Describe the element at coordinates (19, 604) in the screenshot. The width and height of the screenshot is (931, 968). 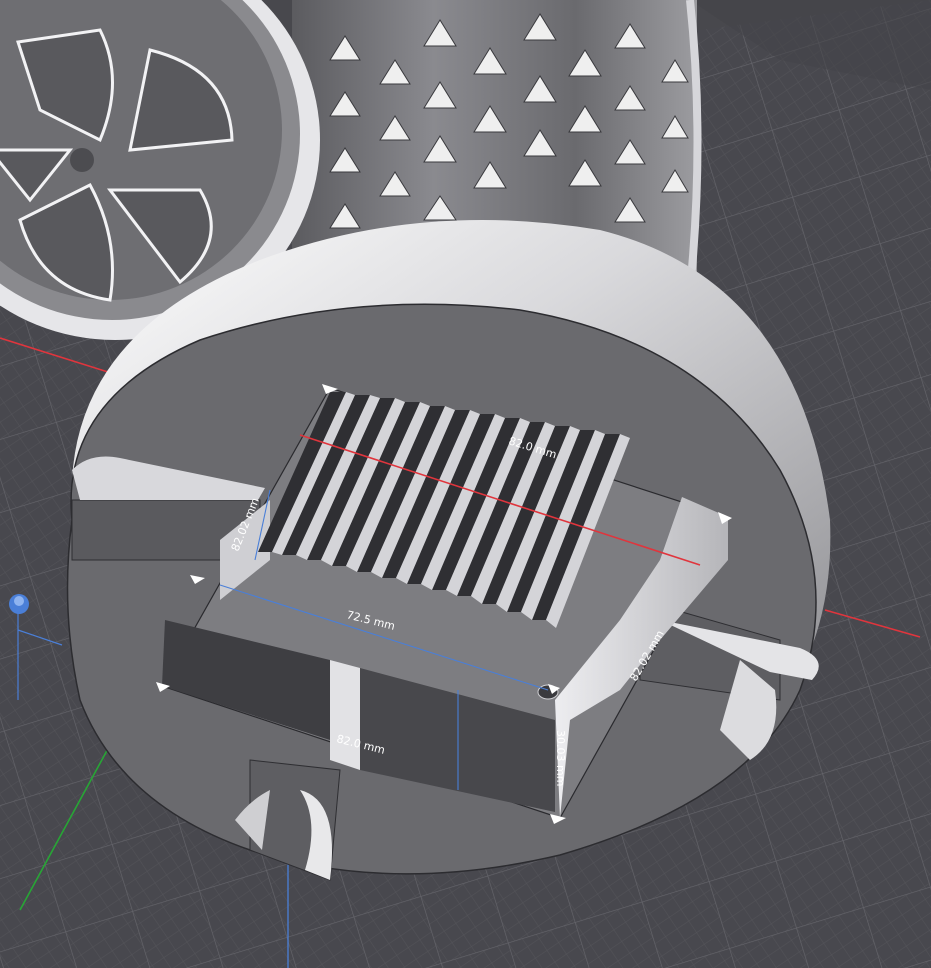
I see `origin-gizmo-icon` at that location.